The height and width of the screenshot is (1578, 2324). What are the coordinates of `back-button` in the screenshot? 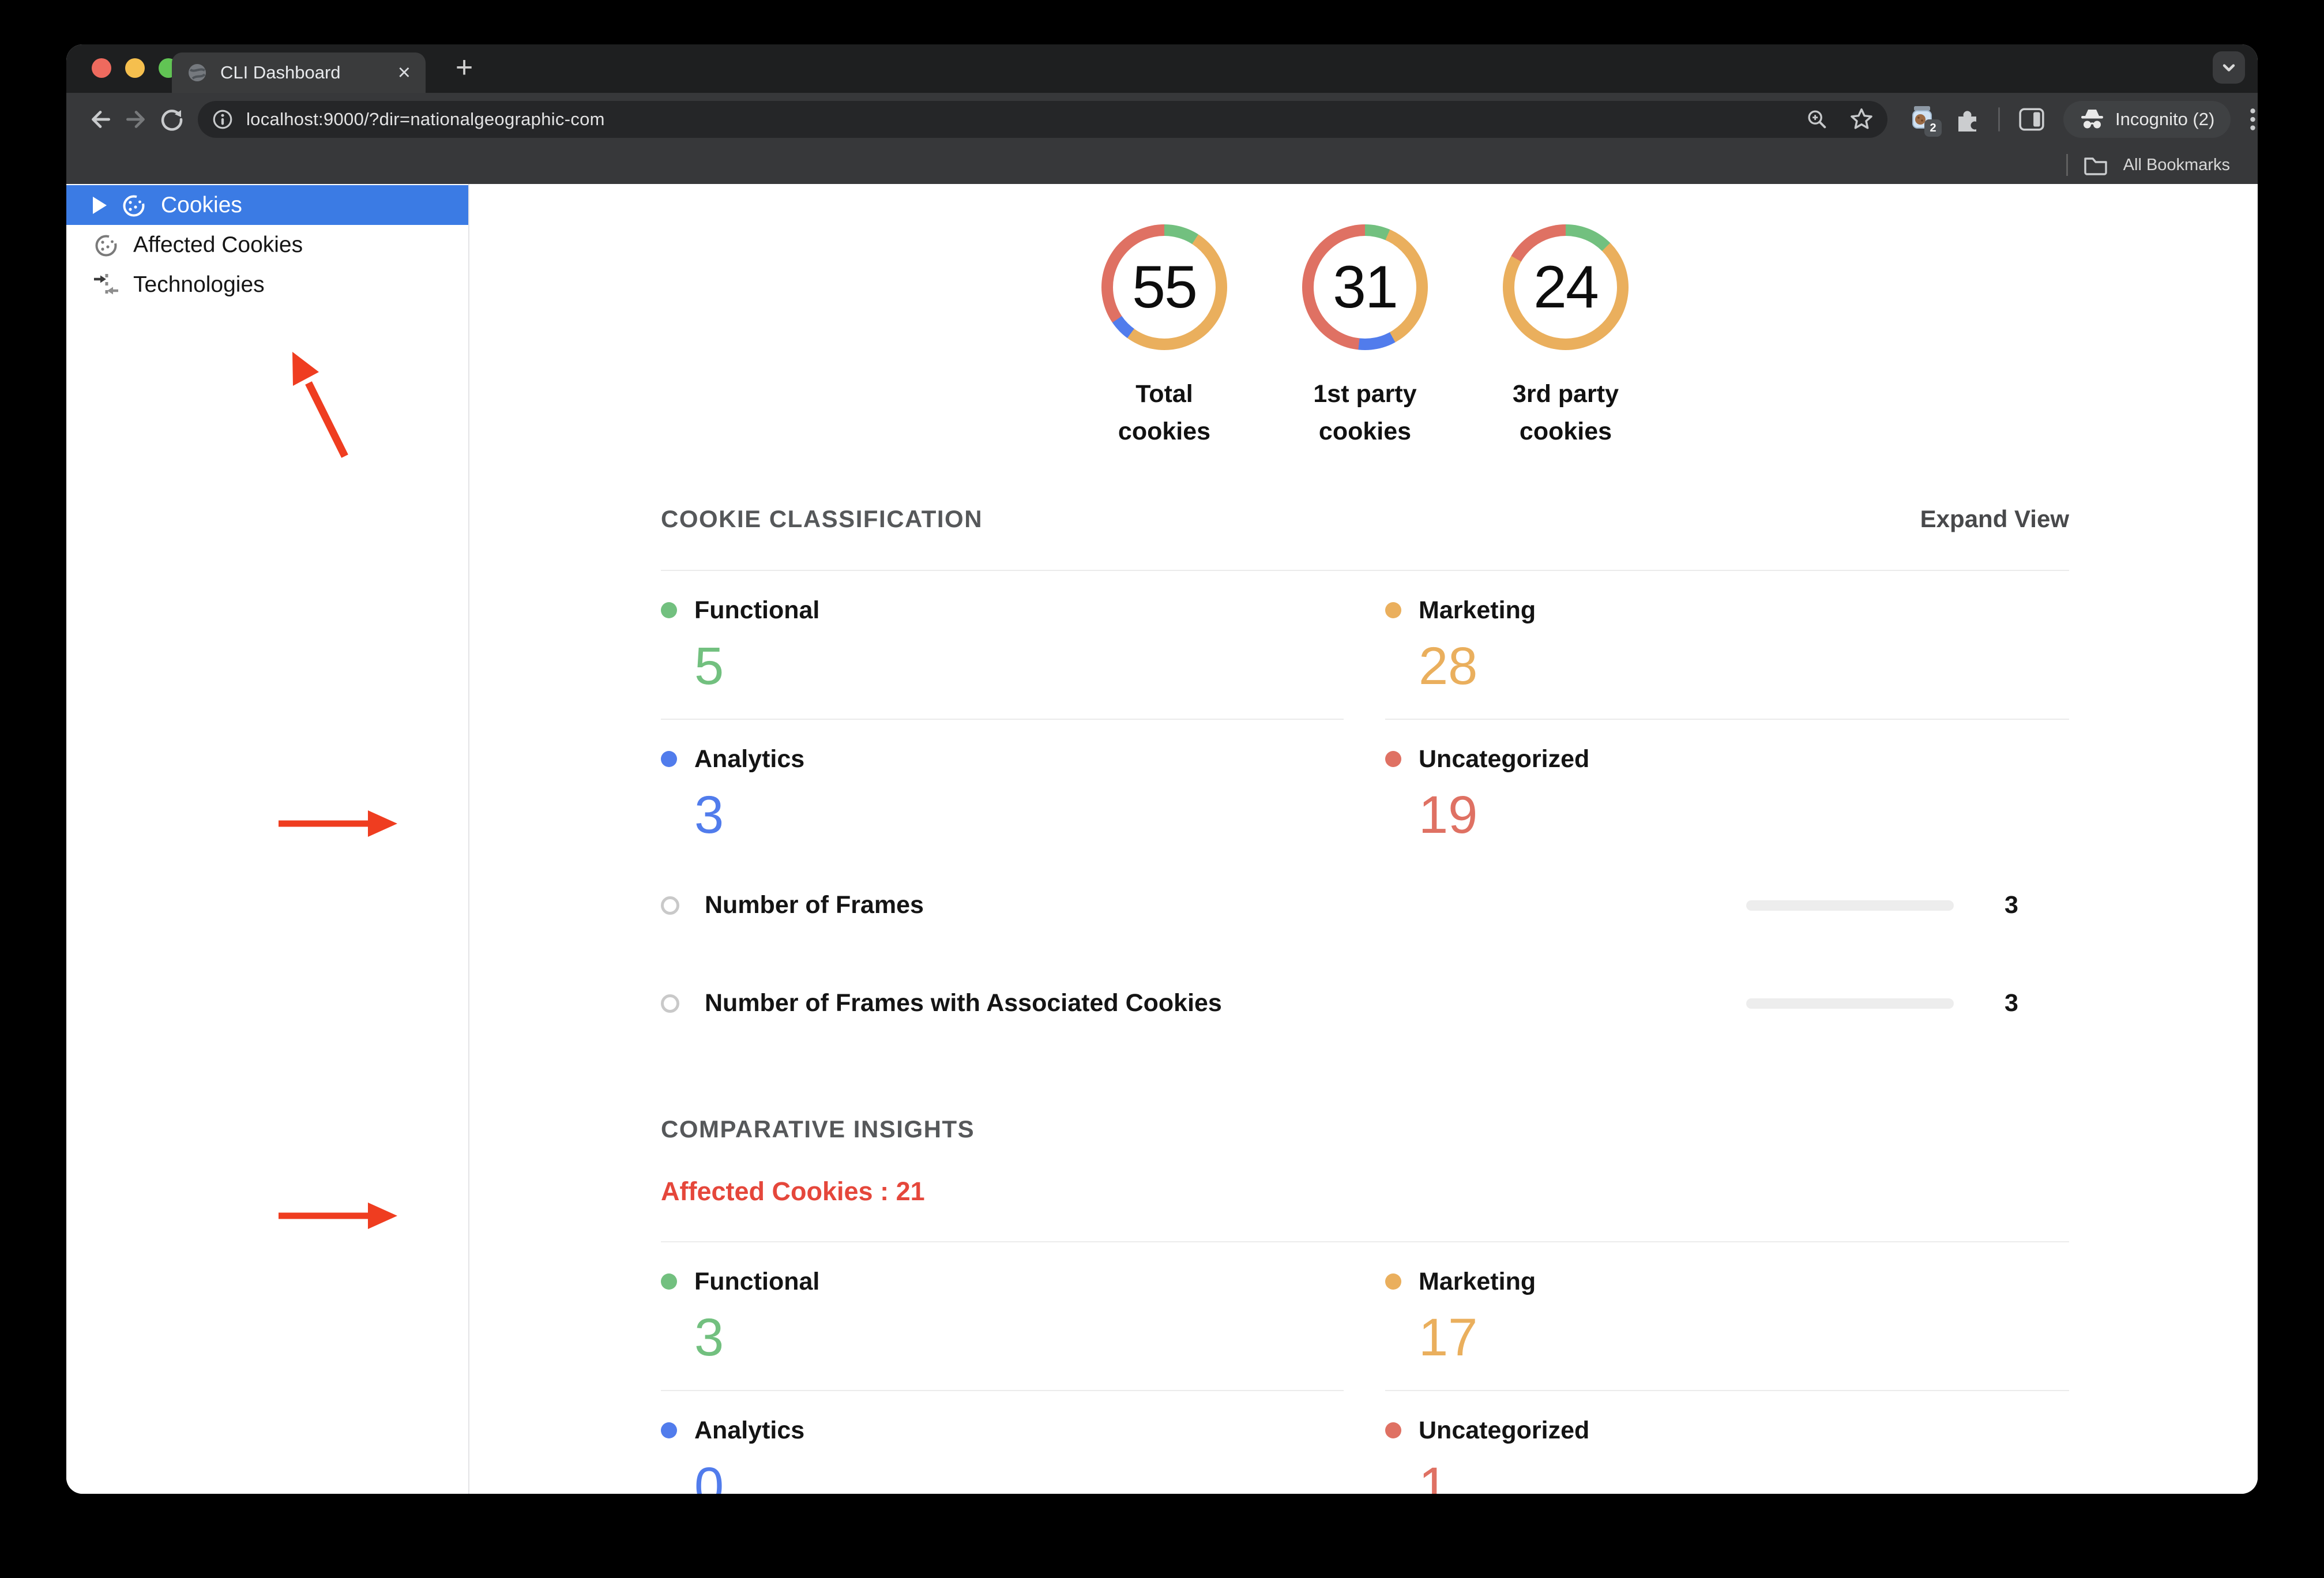 It's located at (100, 119).